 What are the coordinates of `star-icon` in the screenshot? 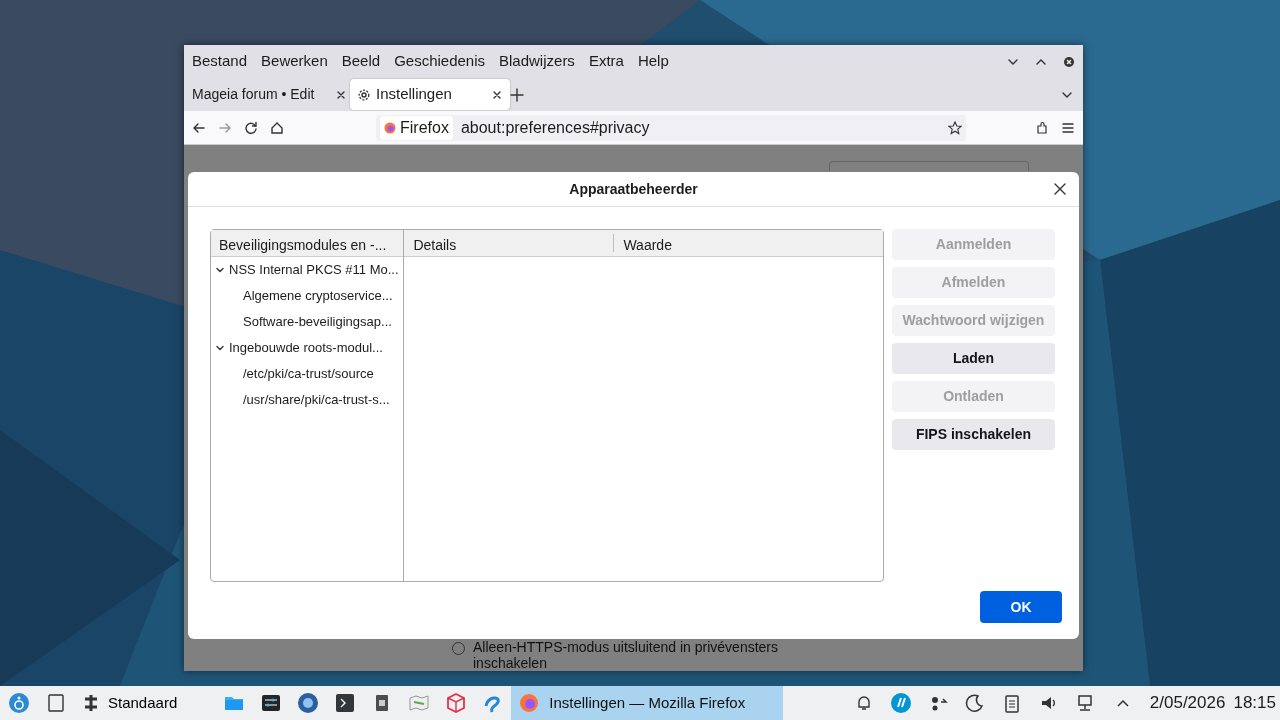 It's located at (955, 127).